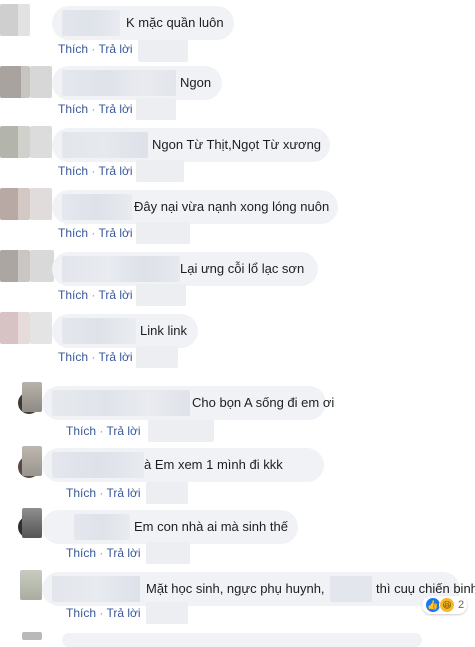 The image size is (475, 647). I want to click on comment-bubble: à Em xem 1 mình đi kkk, so click(183, 465).